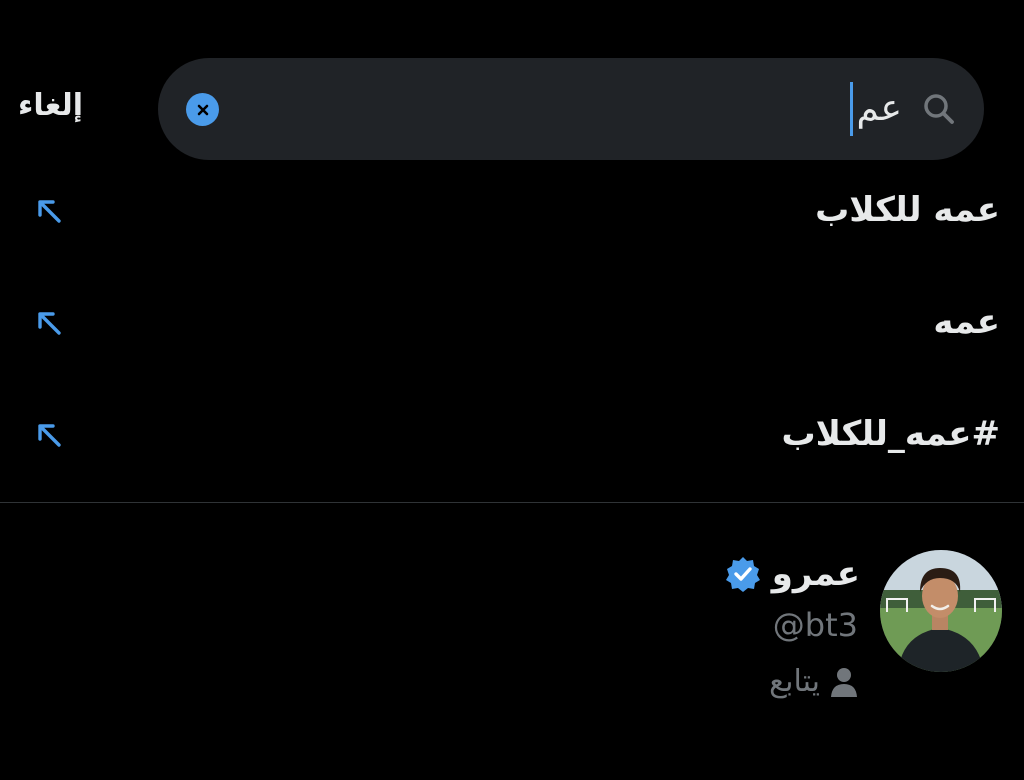 The height and width of the screenshot is (780, 1024). I want to click on user-name-line: عمرو, so click(792, 574).